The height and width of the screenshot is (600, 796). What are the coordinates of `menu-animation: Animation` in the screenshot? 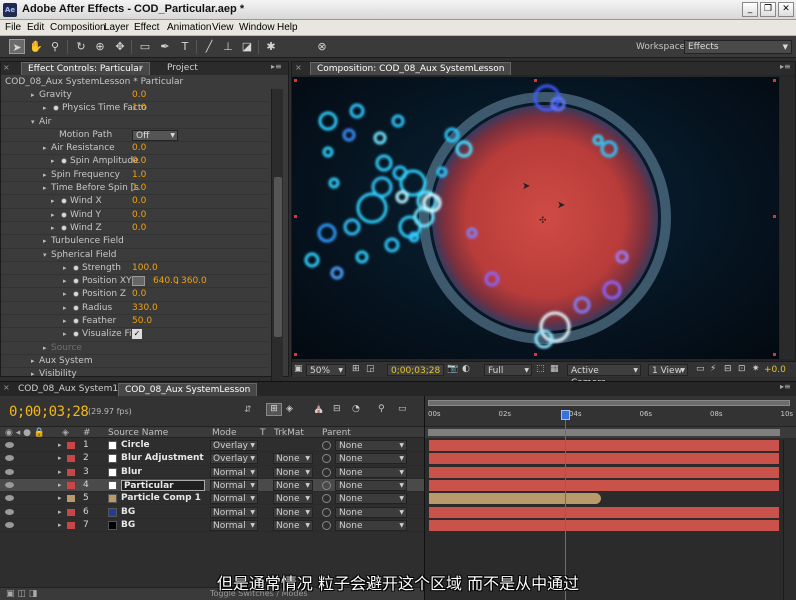 It's located at (189, 27).